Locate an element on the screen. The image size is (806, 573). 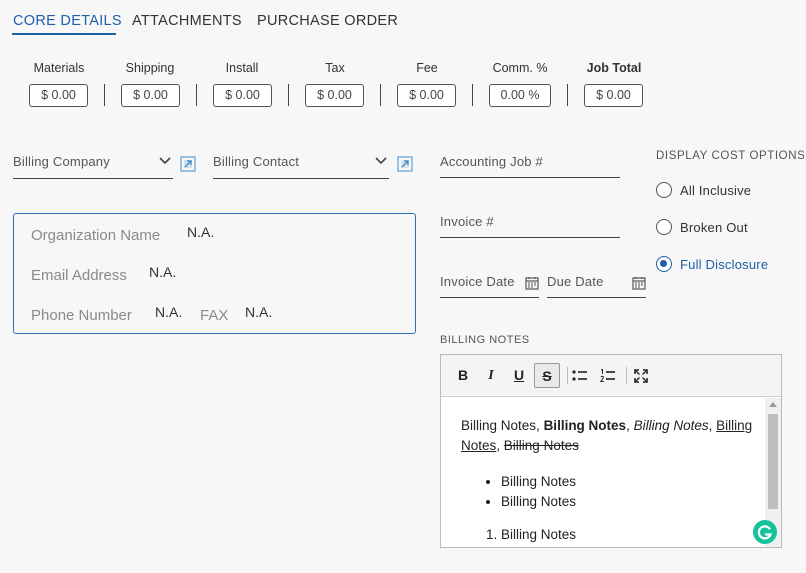
billing-company-select: Billing Company is located at coordinates (93, 166).